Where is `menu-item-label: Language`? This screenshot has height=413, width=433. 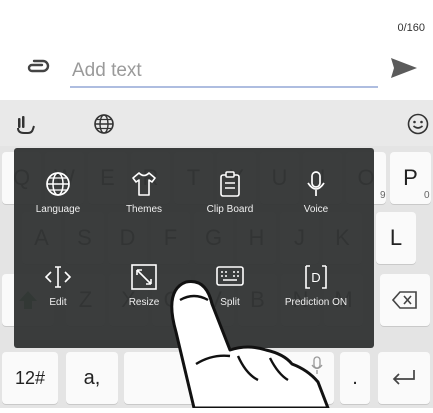 menu-item-label: Language is located at coordinates (58, 209).